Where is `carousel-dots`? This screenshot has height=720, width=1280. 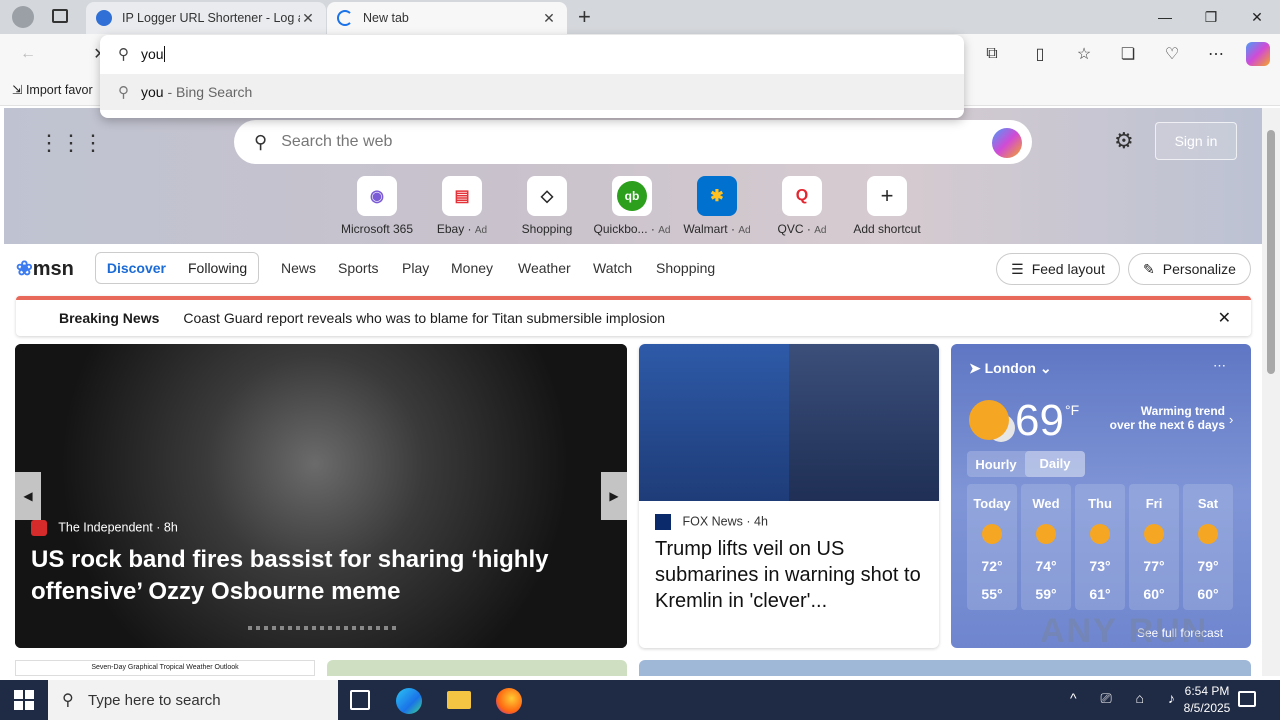 carousel-dots is located at coordinates (323, 628).